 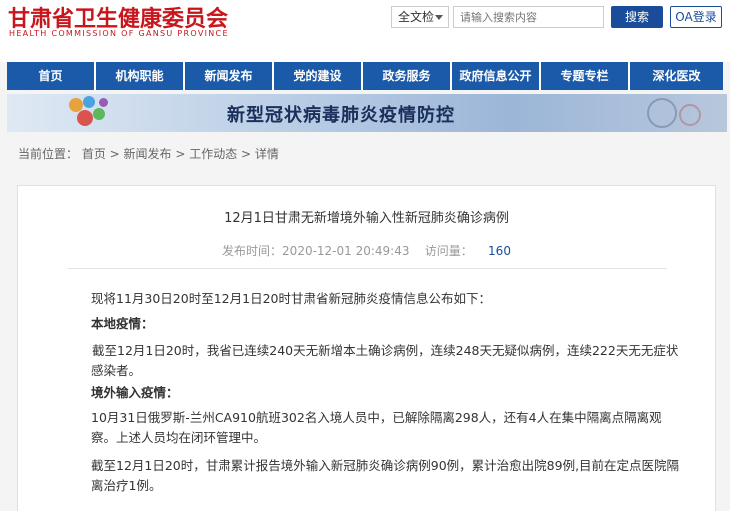 I want to click on site-logo-subtitle: HEALTH COMMISSION OF GANSU PROVINCE, so click(x=119, y=33).